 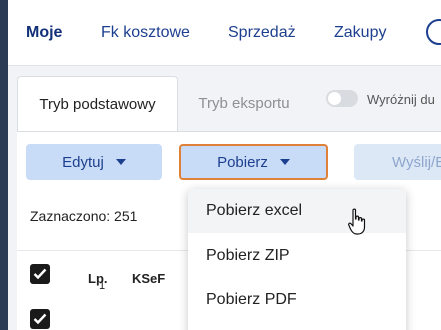 I want to click on edit-button-label: Edytuj, so click(x=83, y=162).